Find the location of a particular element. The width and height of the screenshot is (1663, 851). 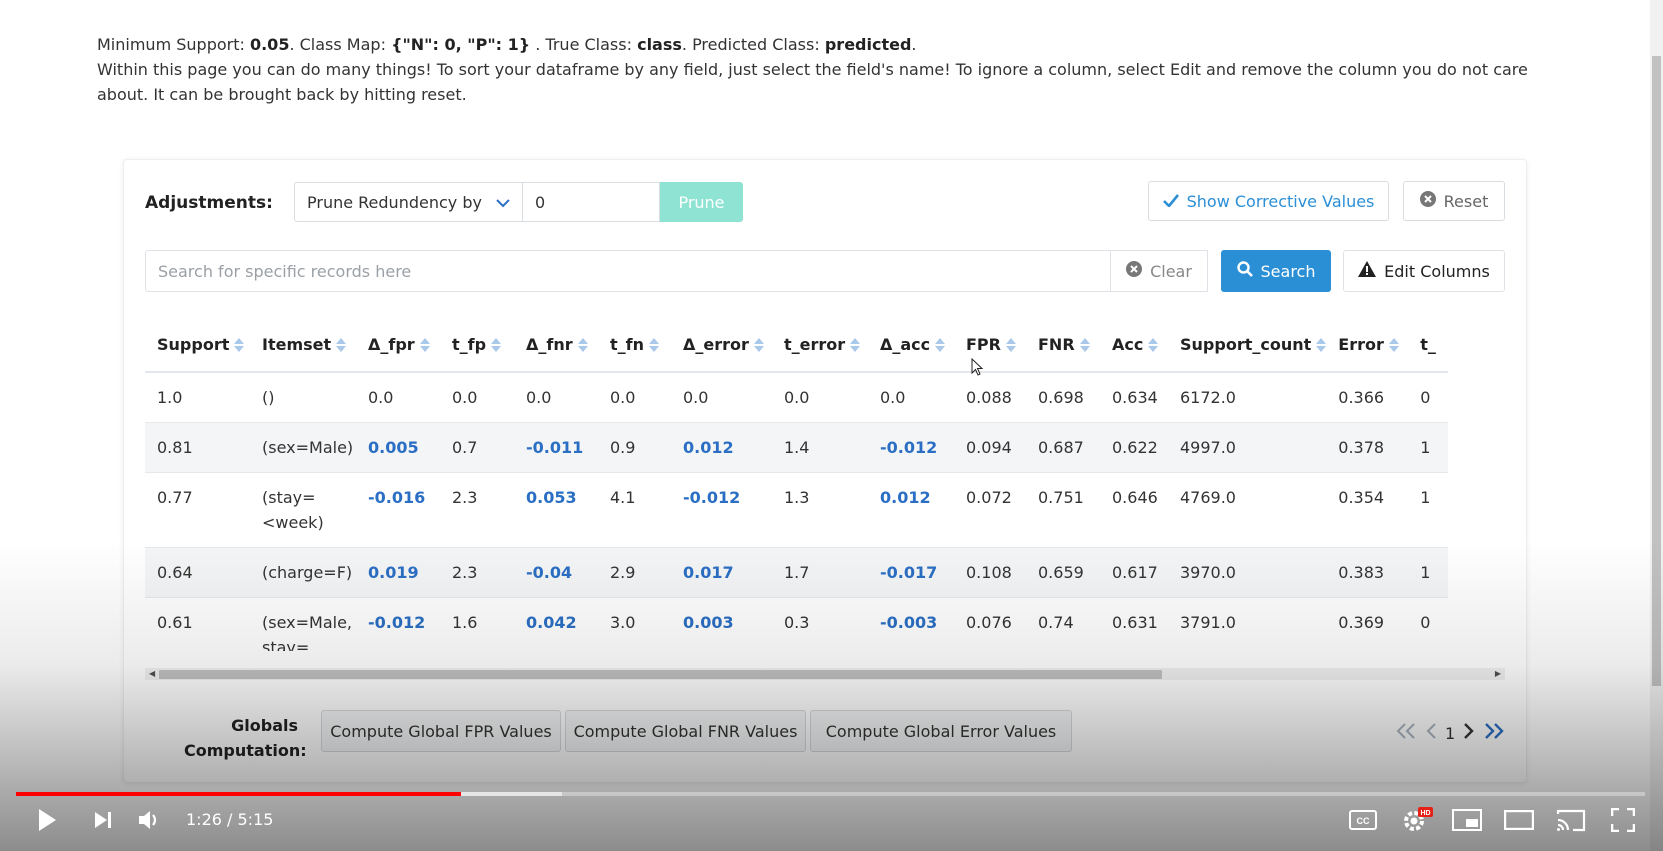

table-cell: (sex=Male) is located at coordinates (303, 447).